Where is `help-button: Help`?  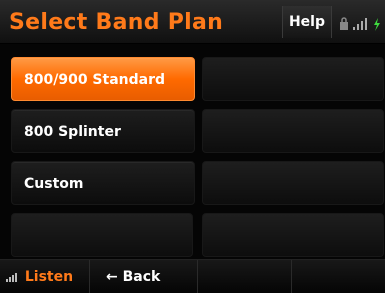
help-button: Help is located at coordinates (307, 22).